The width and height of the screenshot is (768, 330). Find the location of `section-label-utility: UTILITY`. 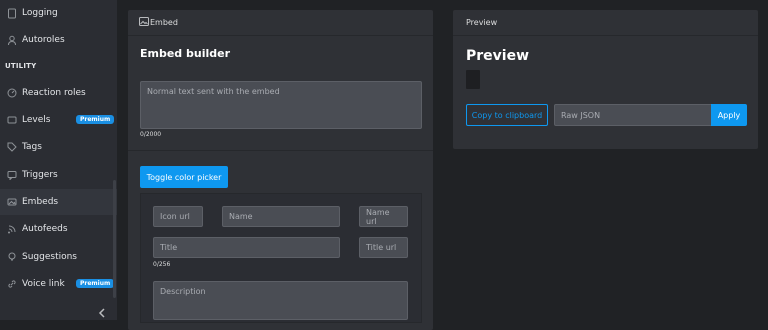

section-label-utility: UTILITY is located at coordinates (21, 66).